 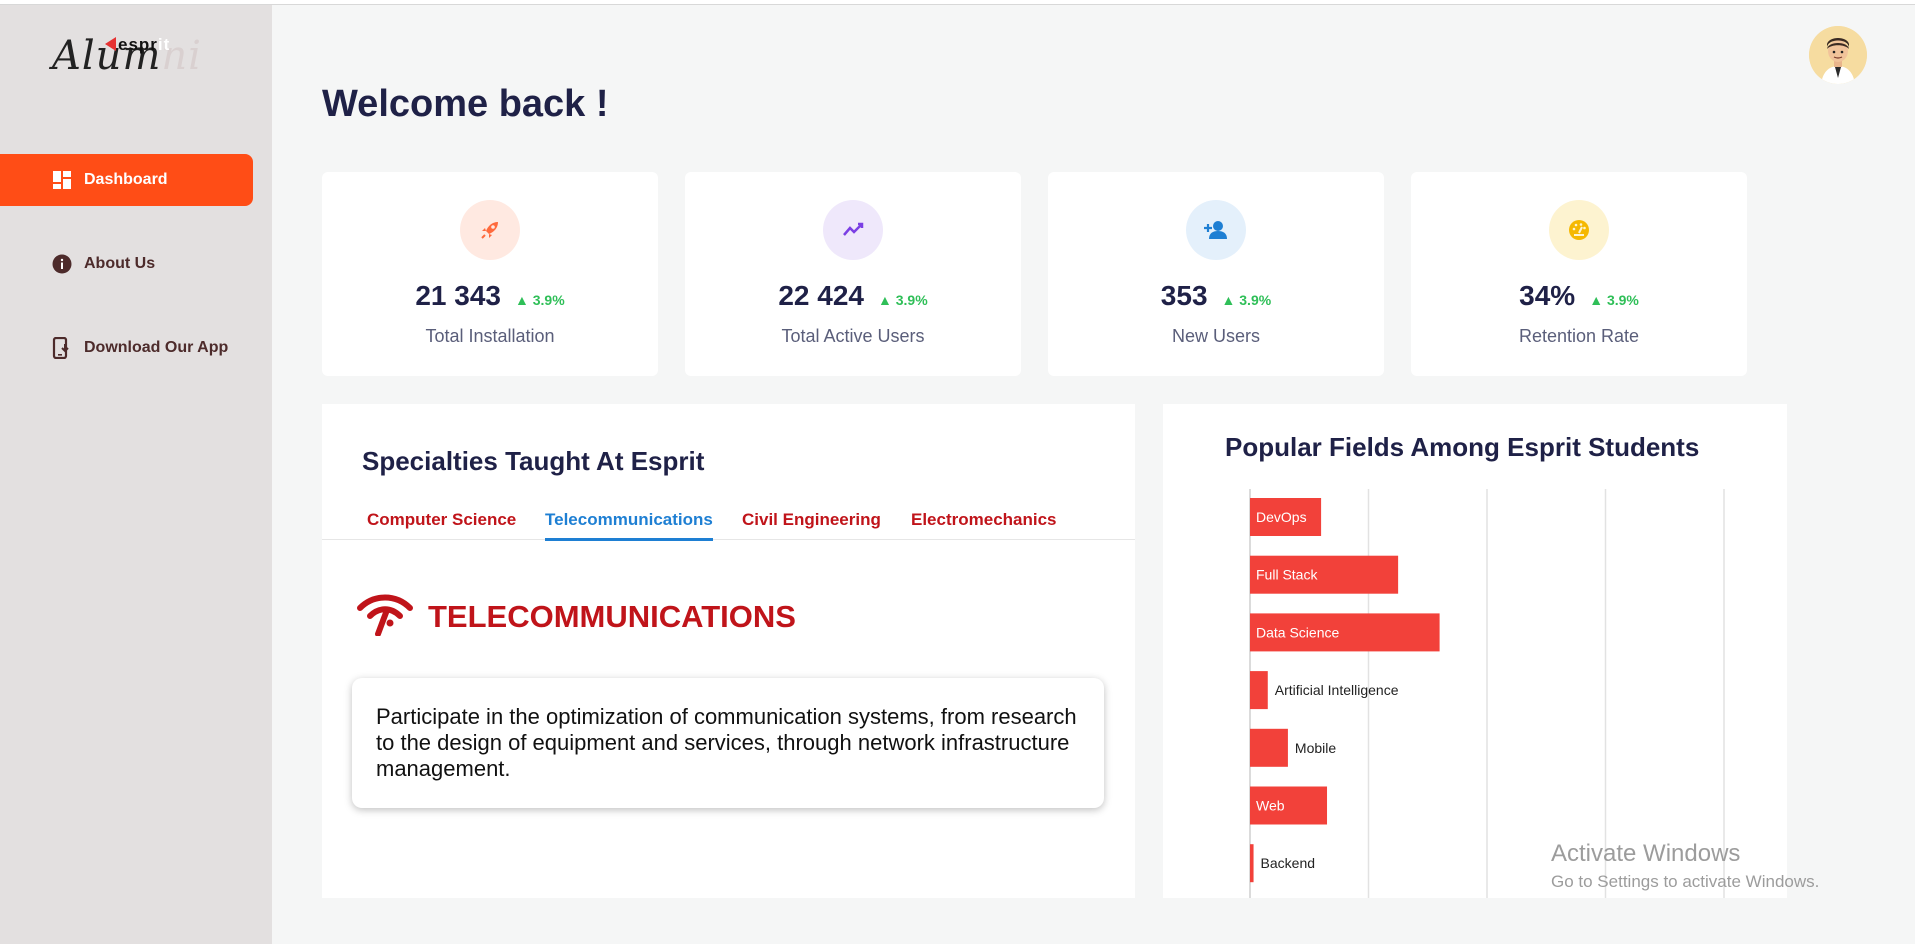 I want to click on stat-card-total-active-users: 22 424 ▲ 3.9% Total Active Users, so click(x=853, y=274).